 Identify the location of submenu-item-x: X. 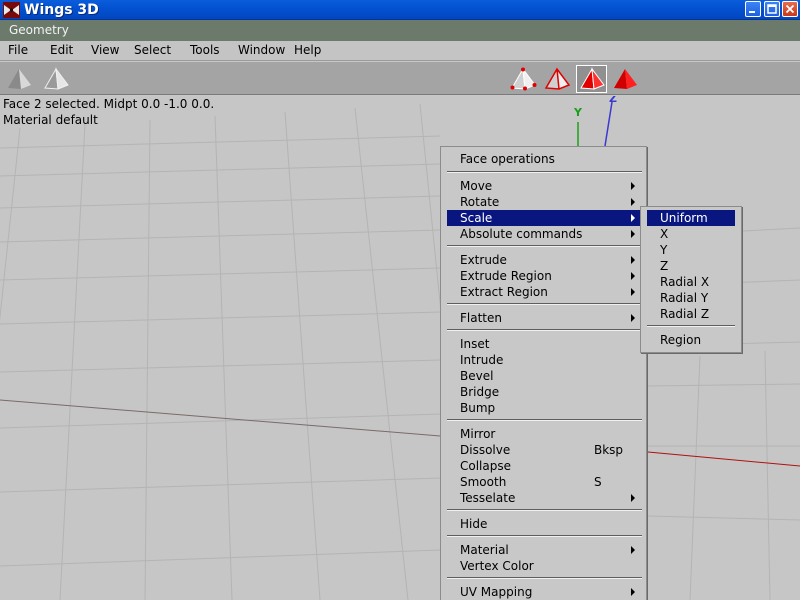
(691, 234).